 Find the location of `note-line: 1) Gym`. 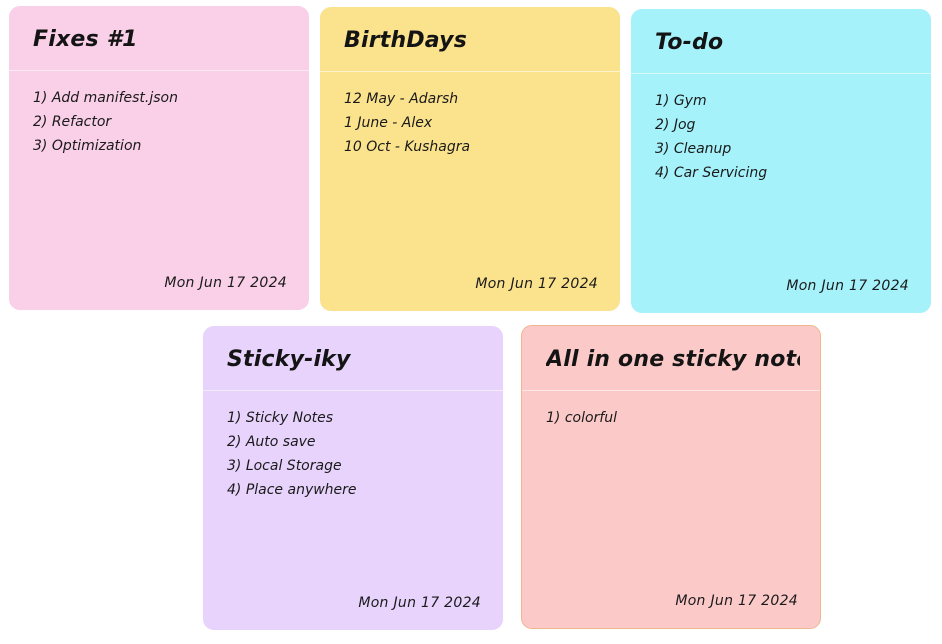

note-line: 1) Gym is located at coordinates (681, 101).